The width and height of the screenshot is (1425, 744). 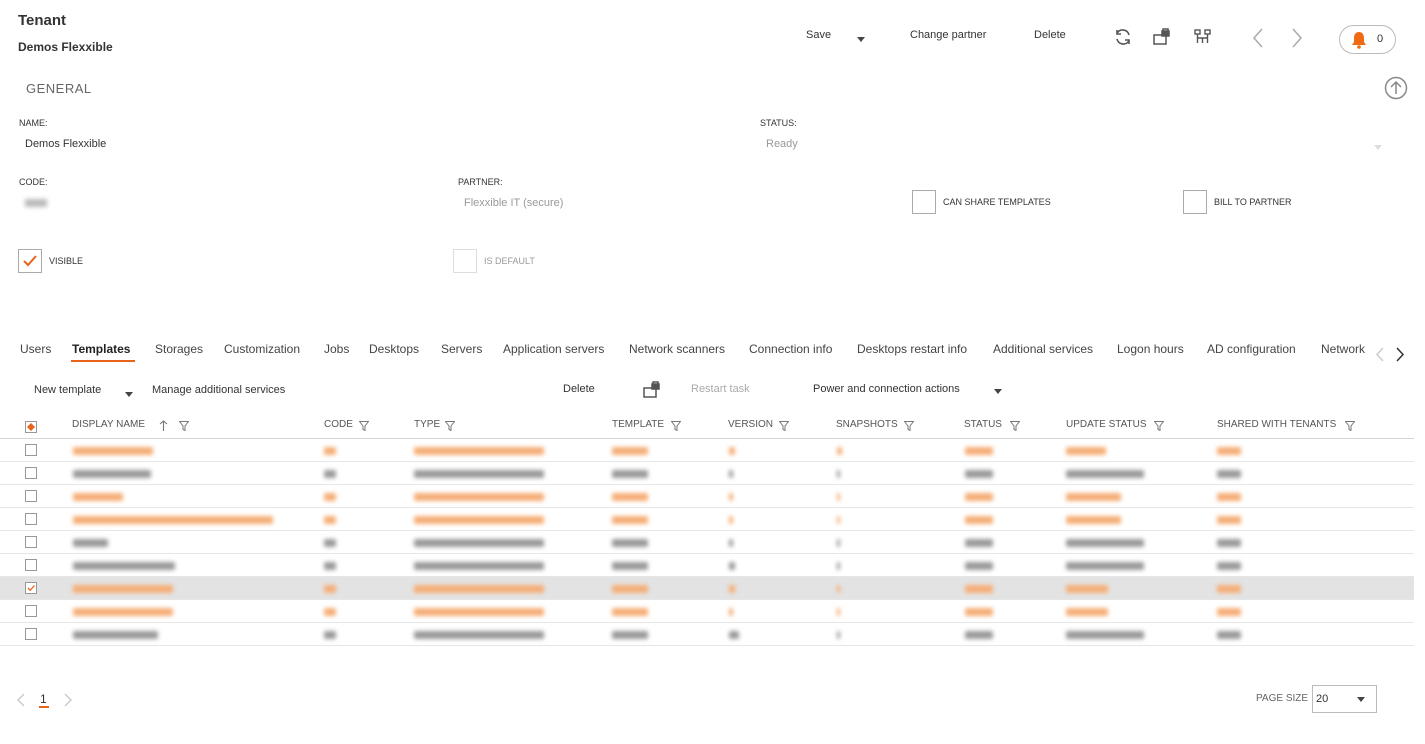 I want to click on redacted-cell-status, so click(x=979, y=451).